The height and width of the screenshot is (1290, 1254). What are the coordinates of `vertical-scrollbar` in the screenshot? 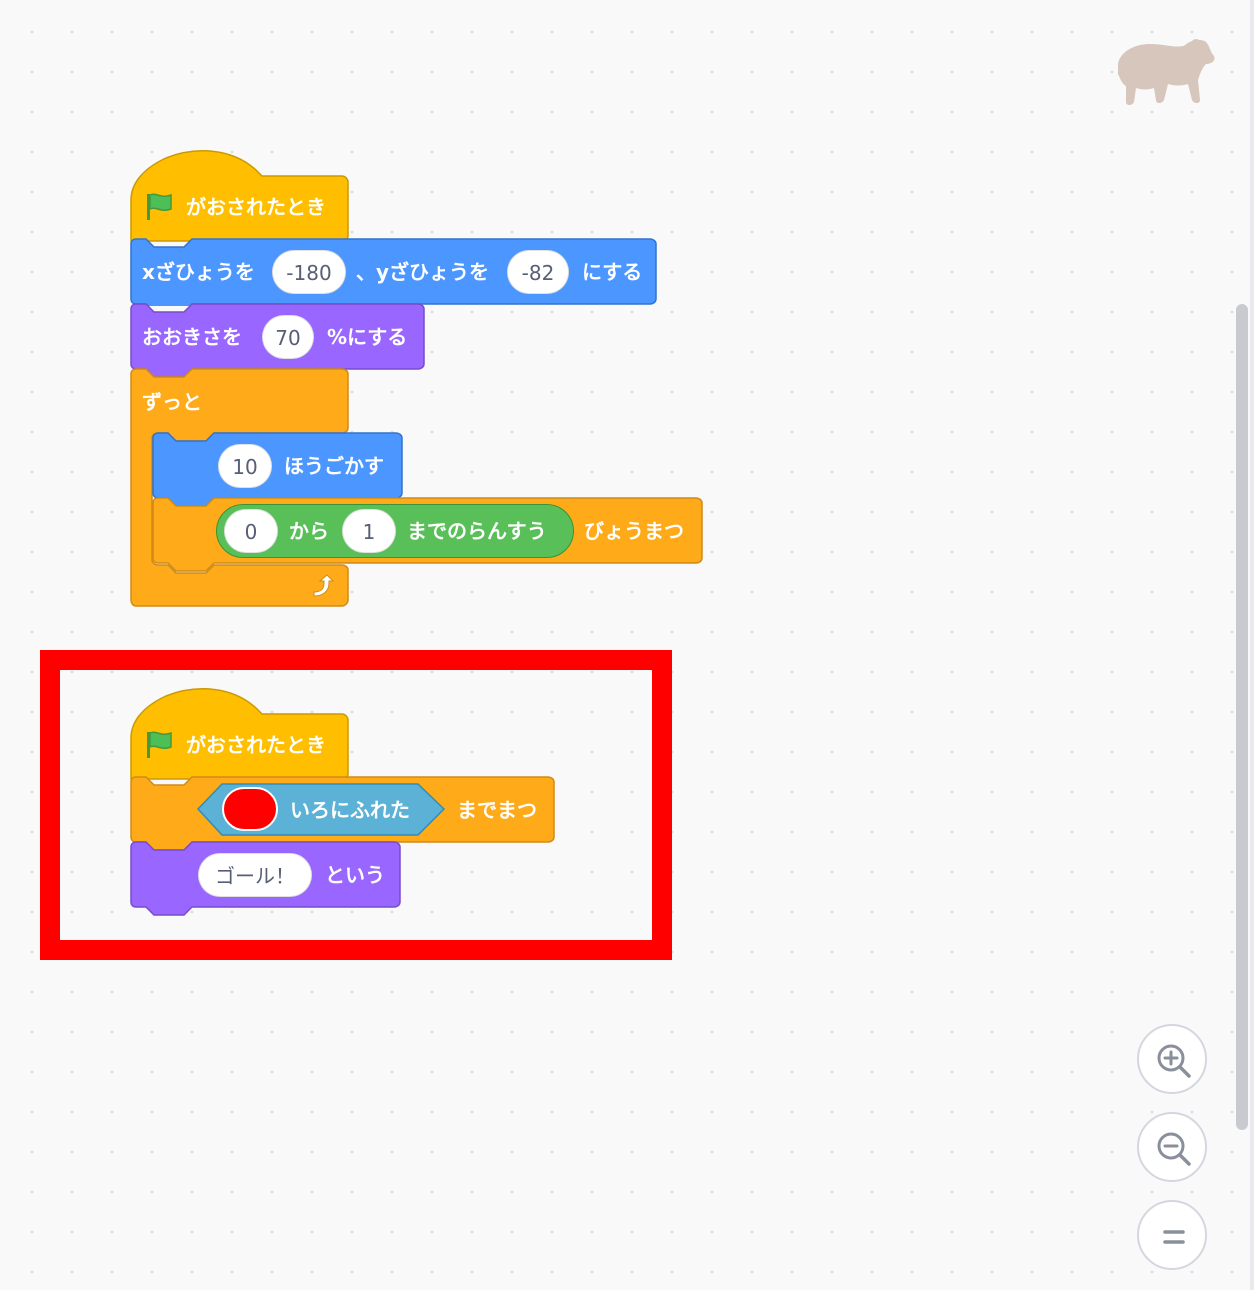 It's located at (1242, 717).